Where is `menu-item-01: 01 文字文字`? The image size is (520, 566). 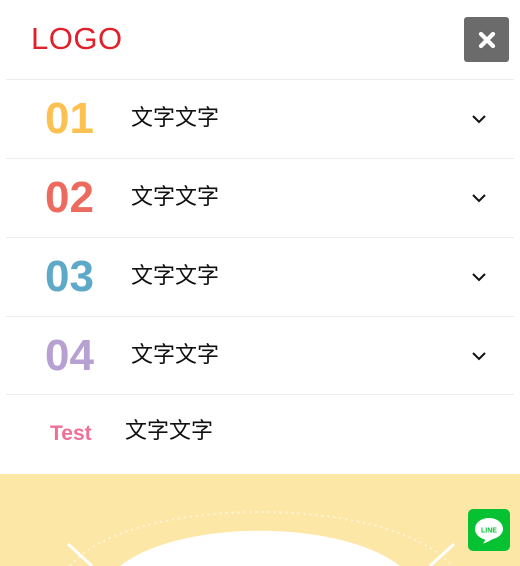 menu-item-01: 01 文字文字 is located at coordinates (260, 118).